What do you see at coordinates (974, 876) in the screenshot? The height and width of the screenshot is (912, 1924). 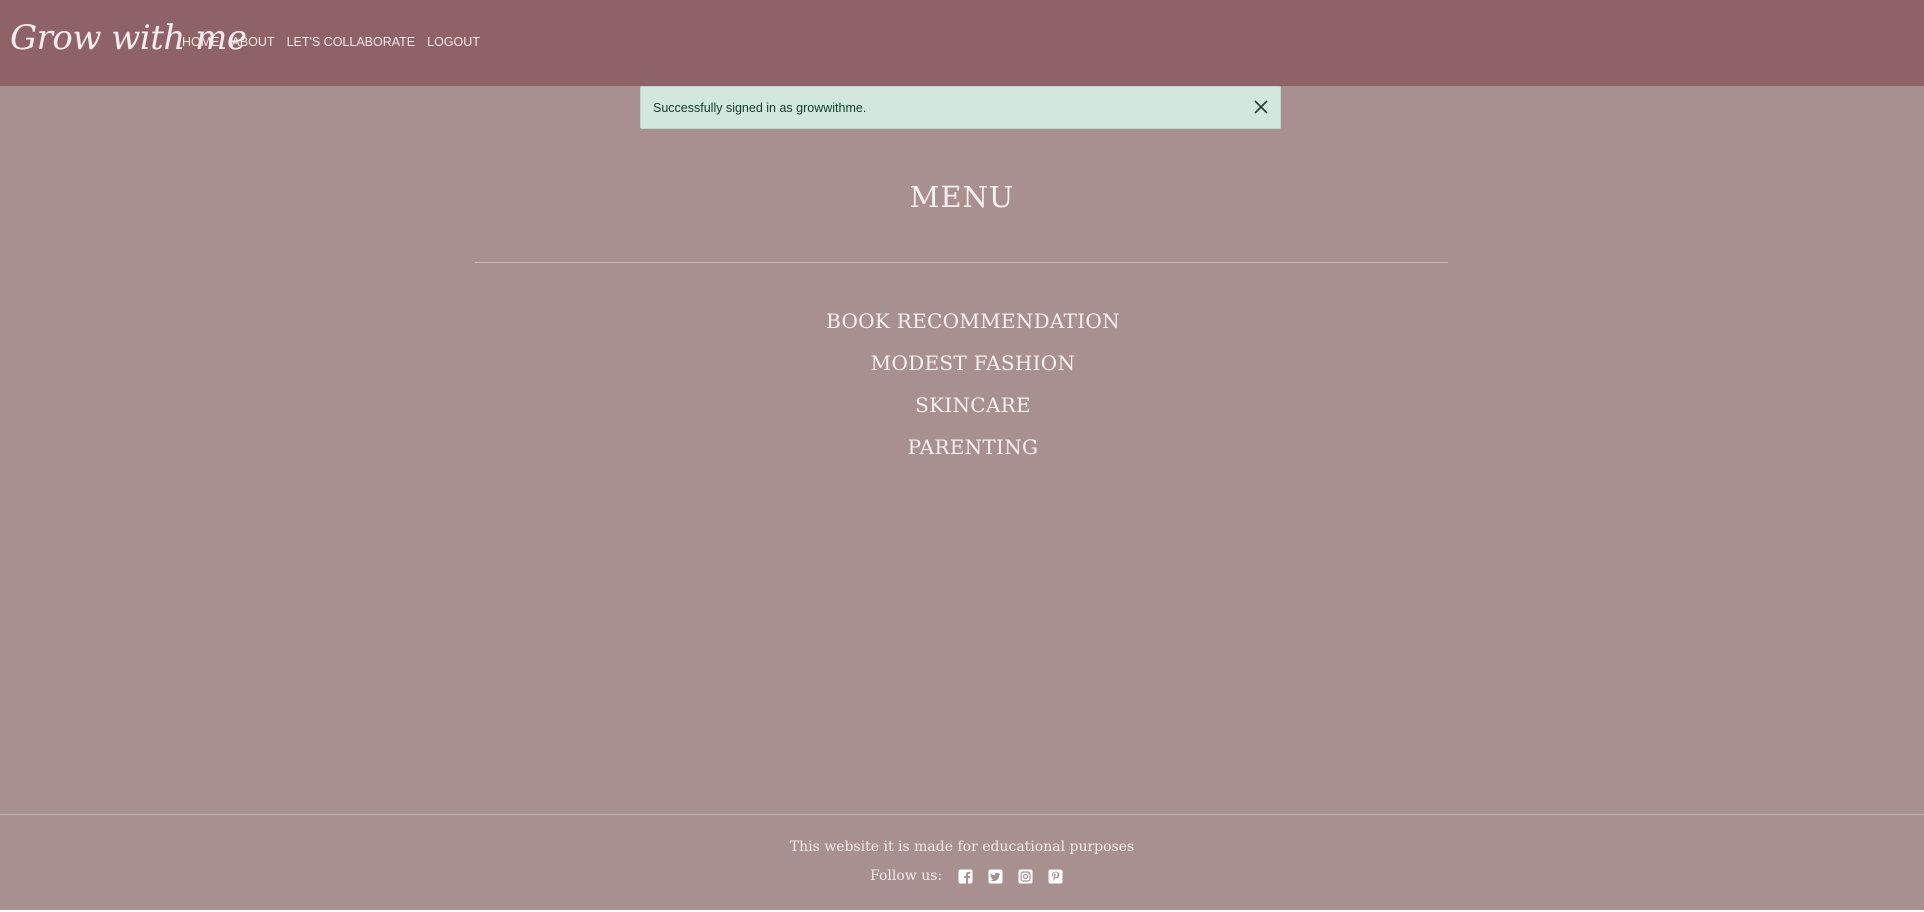 I see `follow-us: Follow us:` at bounding box center [974, 876].